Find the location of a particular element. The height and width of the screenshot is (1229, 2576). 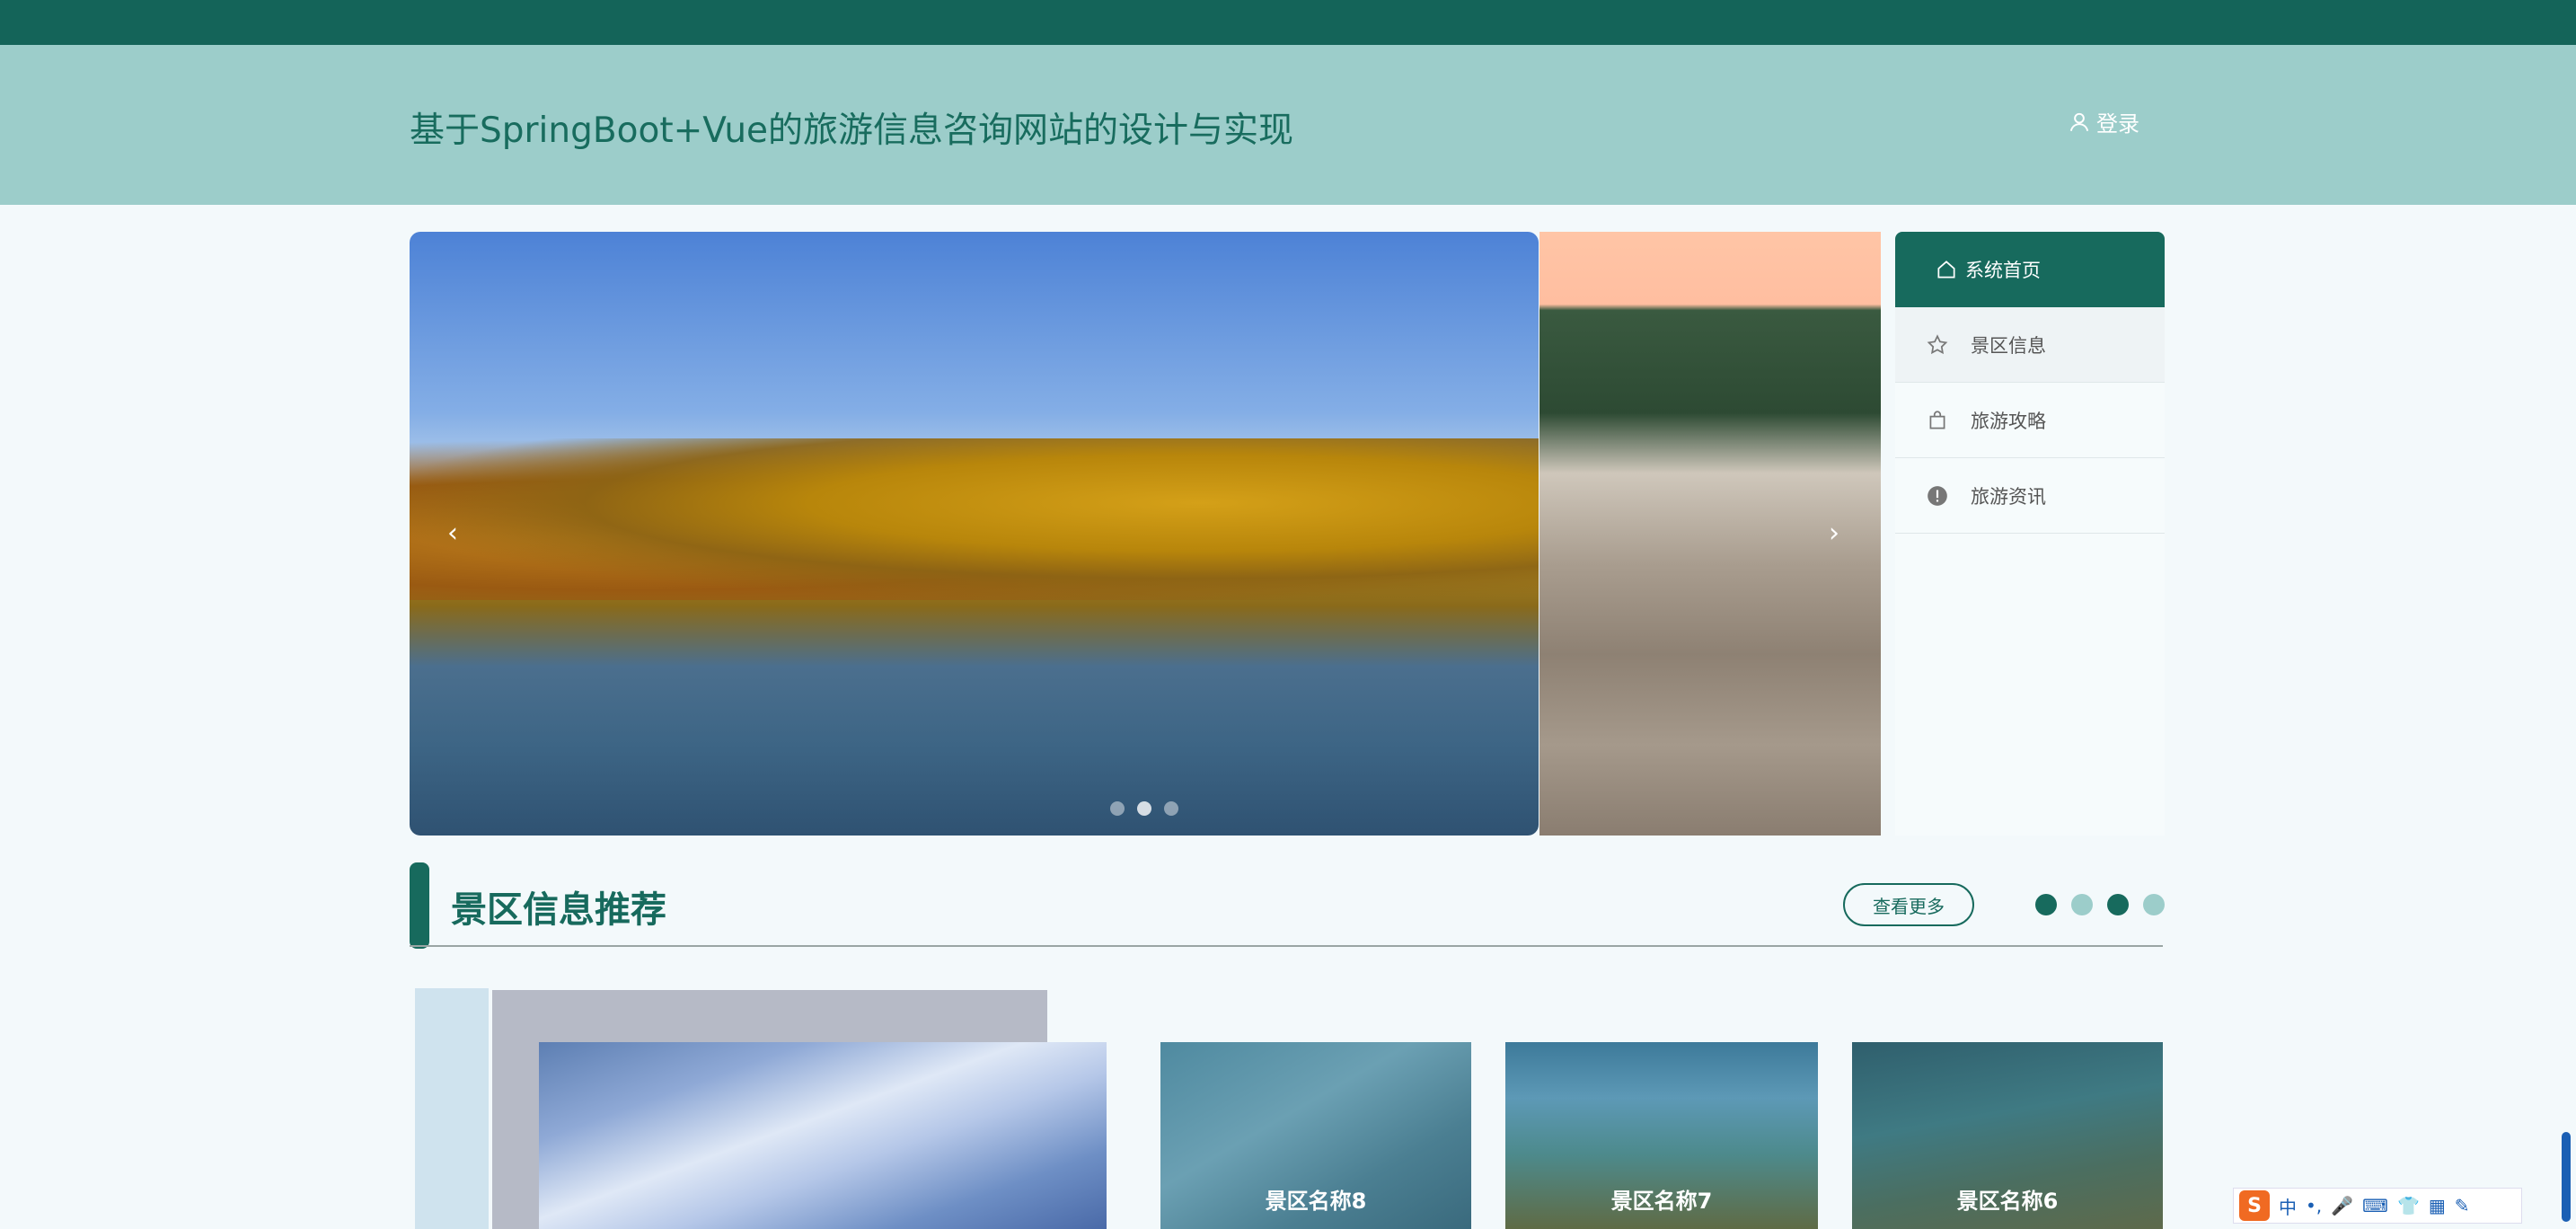

ime-skin-icon: 👕 is located at coordinates (2408, 1205).